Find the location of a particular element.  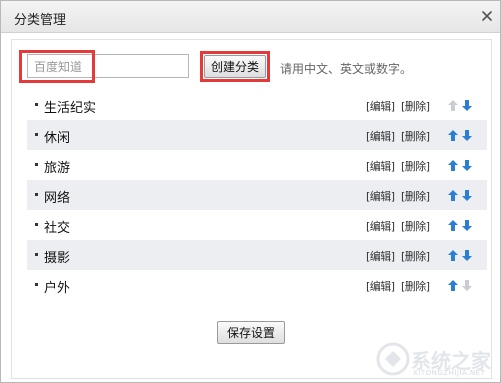

close-icon is located at coordinates (487, 16).